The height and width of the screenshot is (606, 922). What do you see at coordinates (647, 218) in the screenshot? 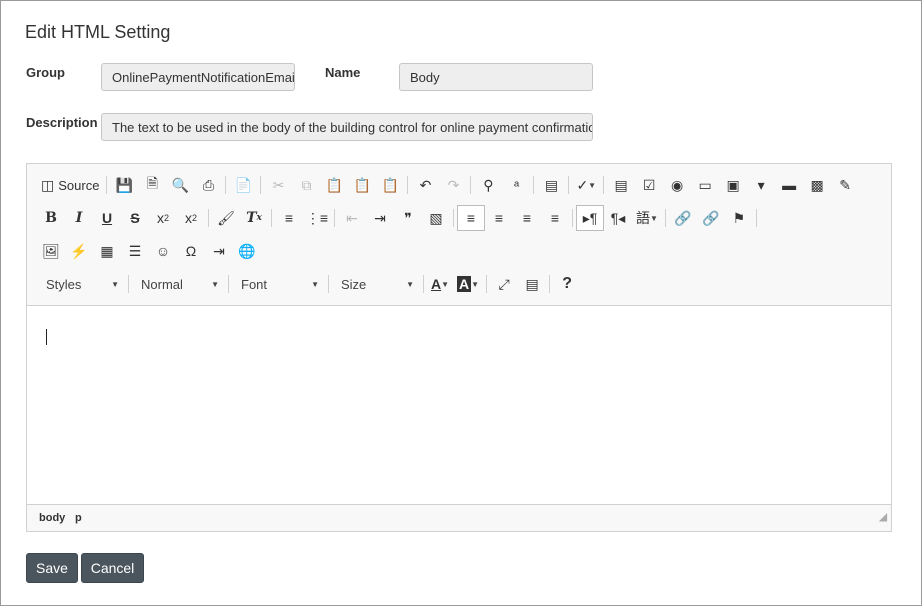
I see `language-icon: 語 ▼` at bounding box center [647, 218].